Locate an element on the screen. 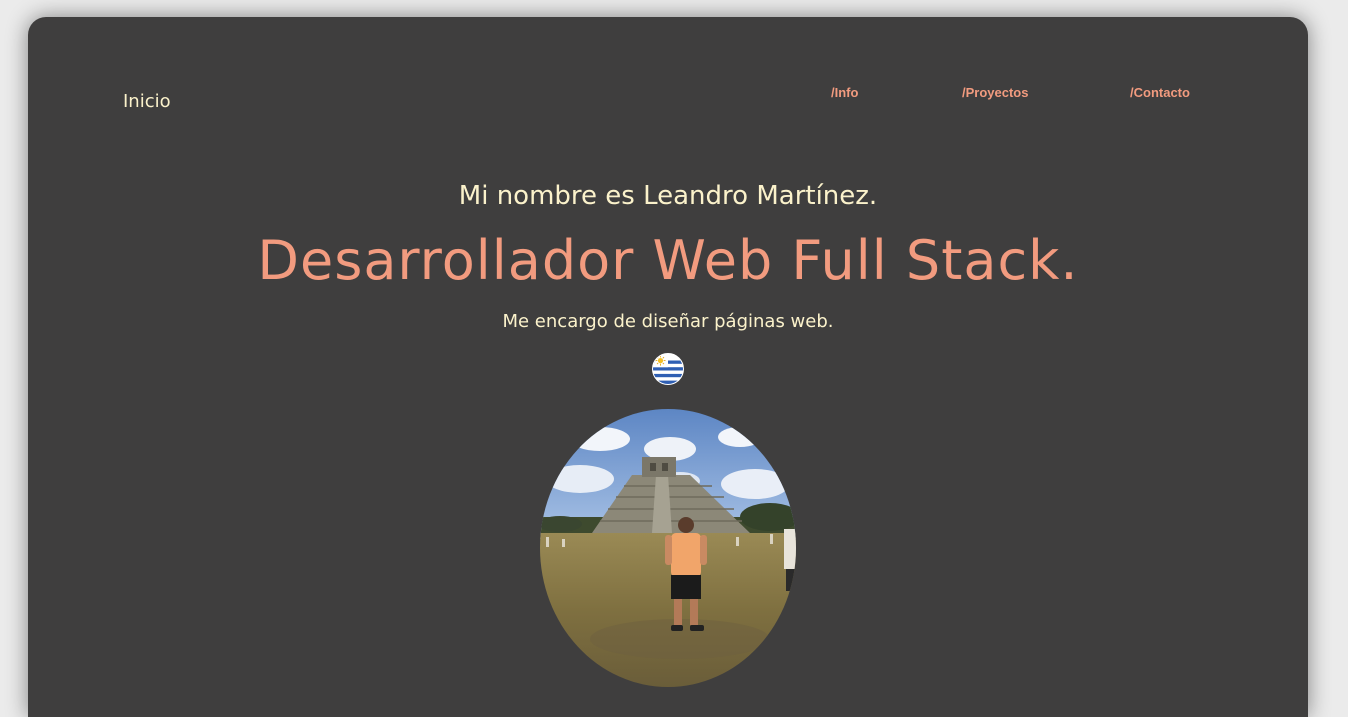 The width and height of the screenshot is (1348, 717). uruguay-flag-graphic is located at coordinates (668, 369).